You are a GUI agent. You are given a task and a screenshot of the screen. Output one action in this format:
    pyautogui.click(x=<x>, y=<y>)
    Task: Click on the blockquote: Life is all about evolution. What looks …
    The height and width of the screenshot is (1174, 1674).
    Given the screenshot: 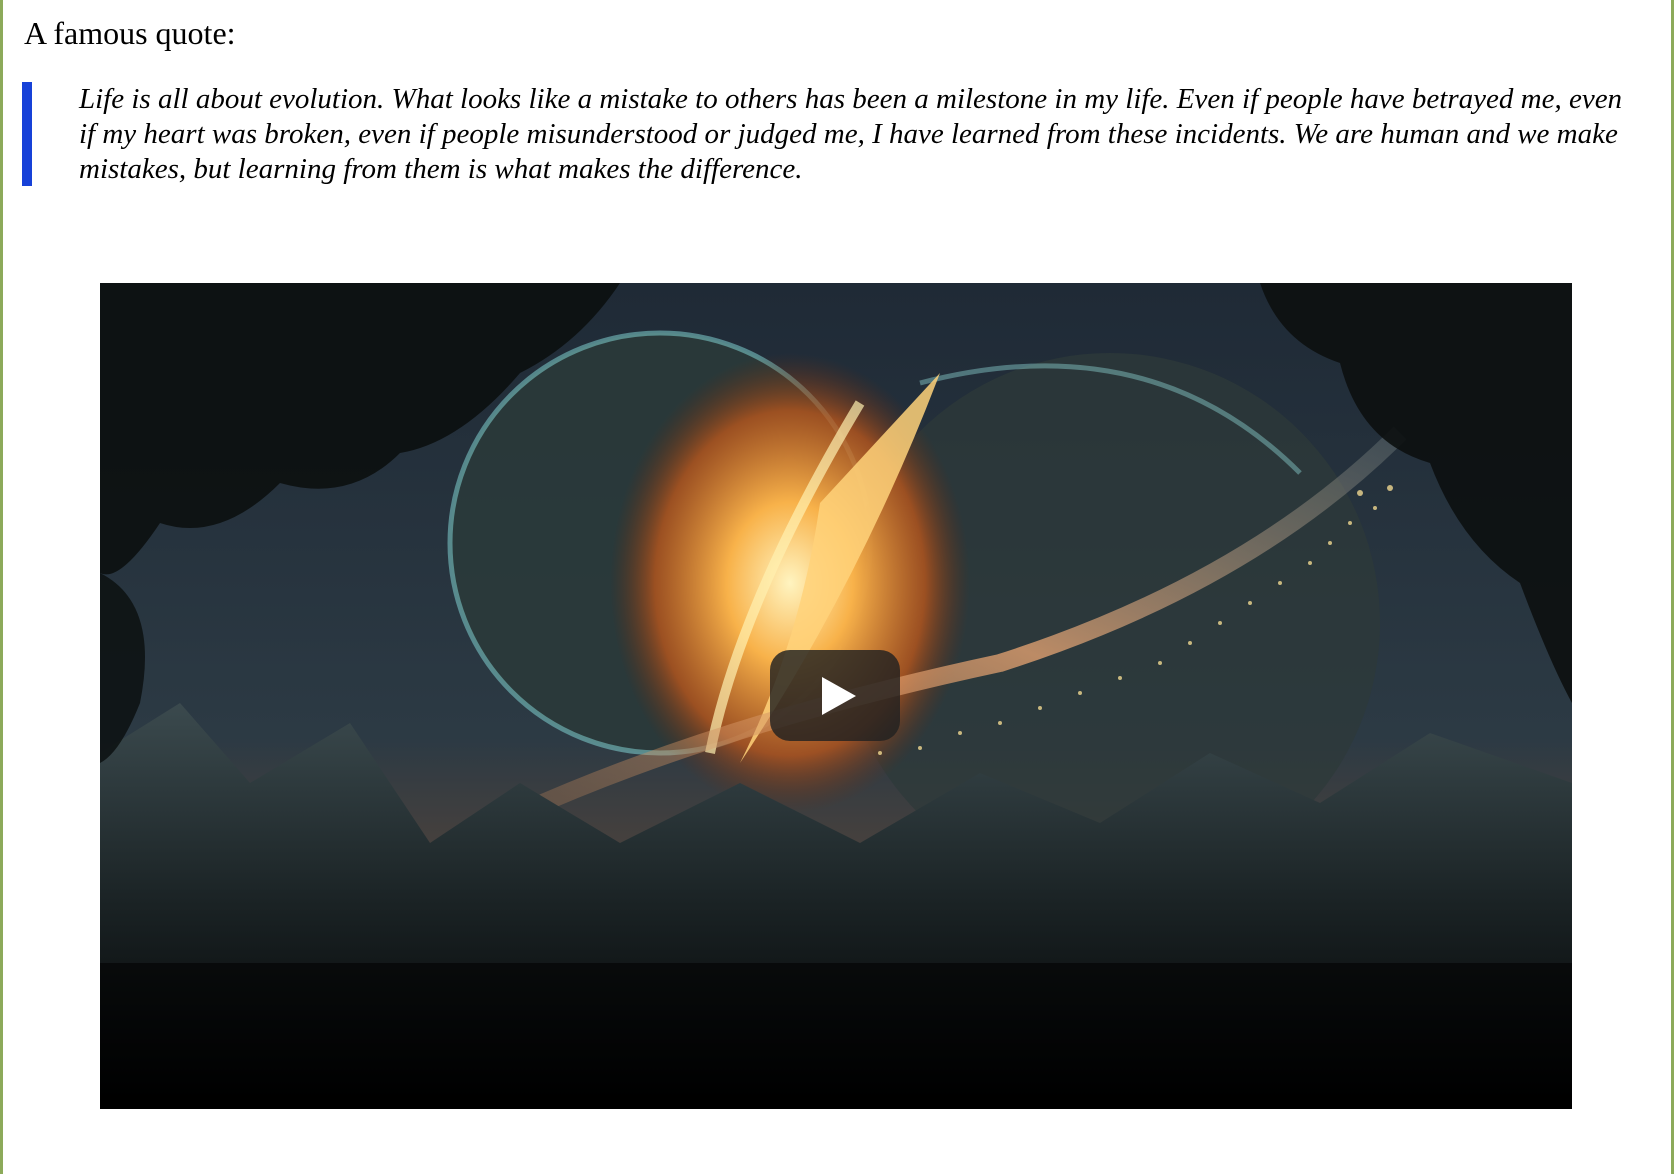 What is the action you would take?
    pyautogui.click(x=822, y=134)
    